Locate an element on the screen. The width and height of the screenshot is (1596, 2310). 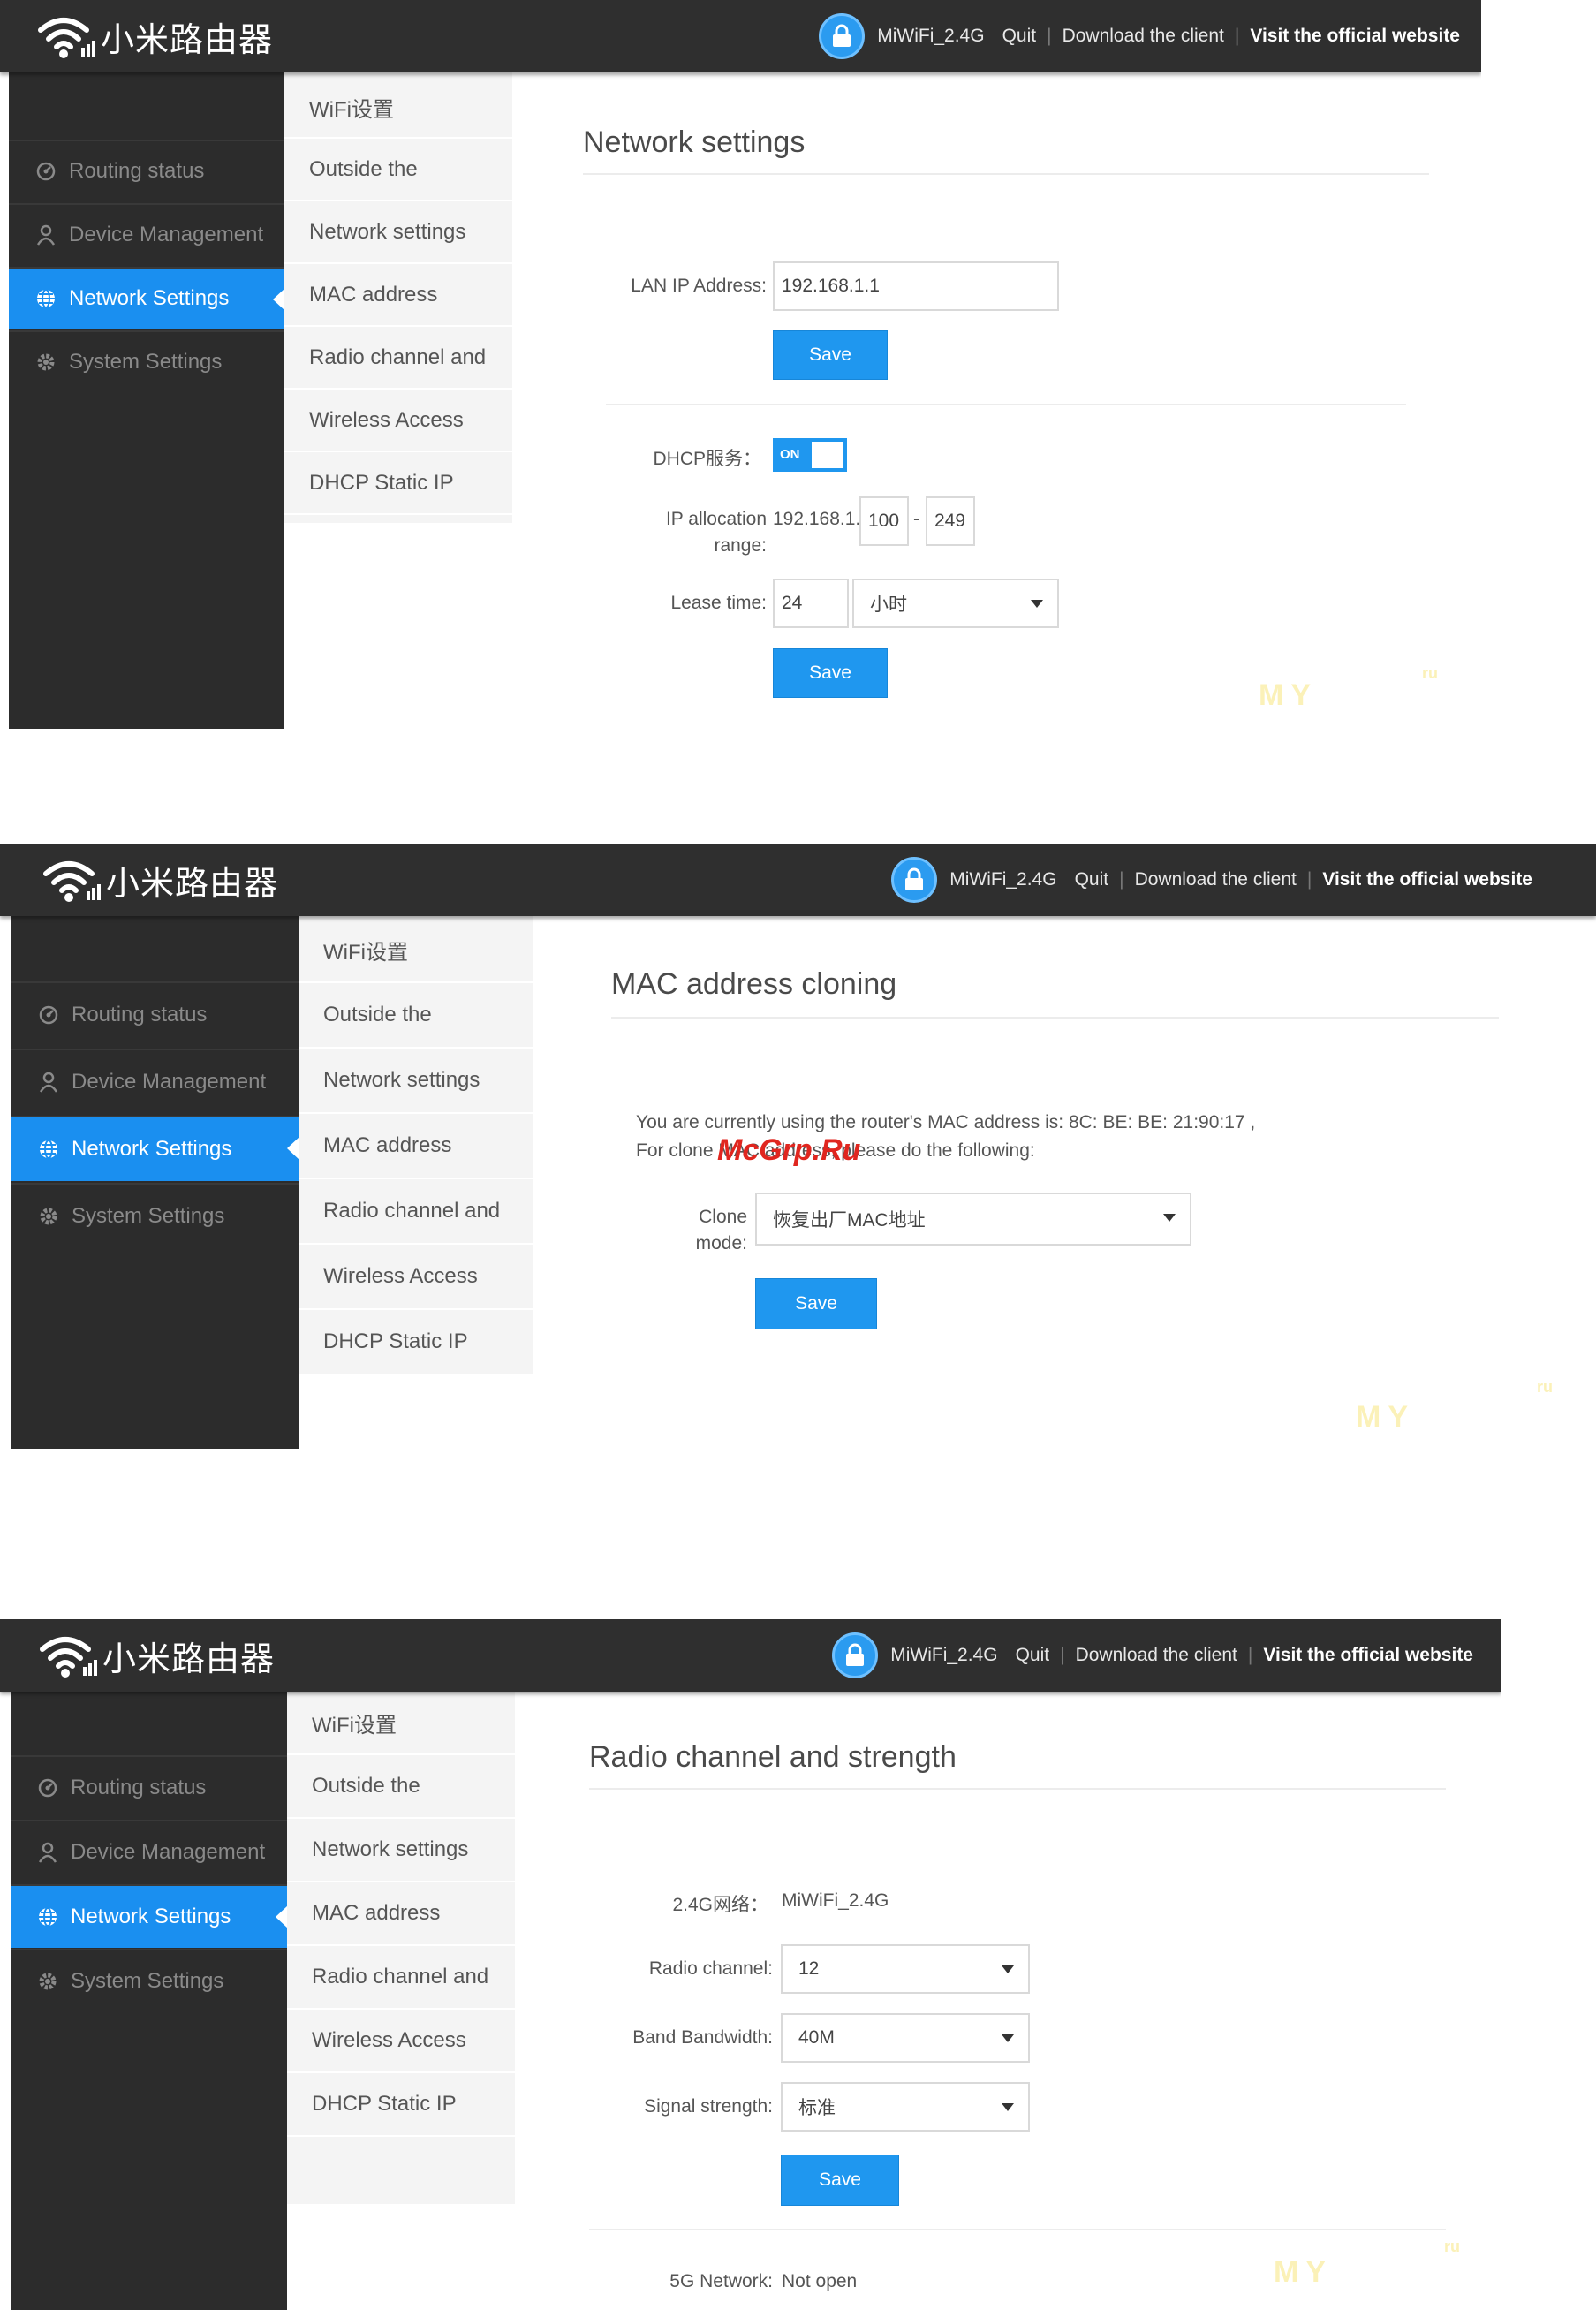
ip-range-start-input: 100 is located at coordinates (884, 521).